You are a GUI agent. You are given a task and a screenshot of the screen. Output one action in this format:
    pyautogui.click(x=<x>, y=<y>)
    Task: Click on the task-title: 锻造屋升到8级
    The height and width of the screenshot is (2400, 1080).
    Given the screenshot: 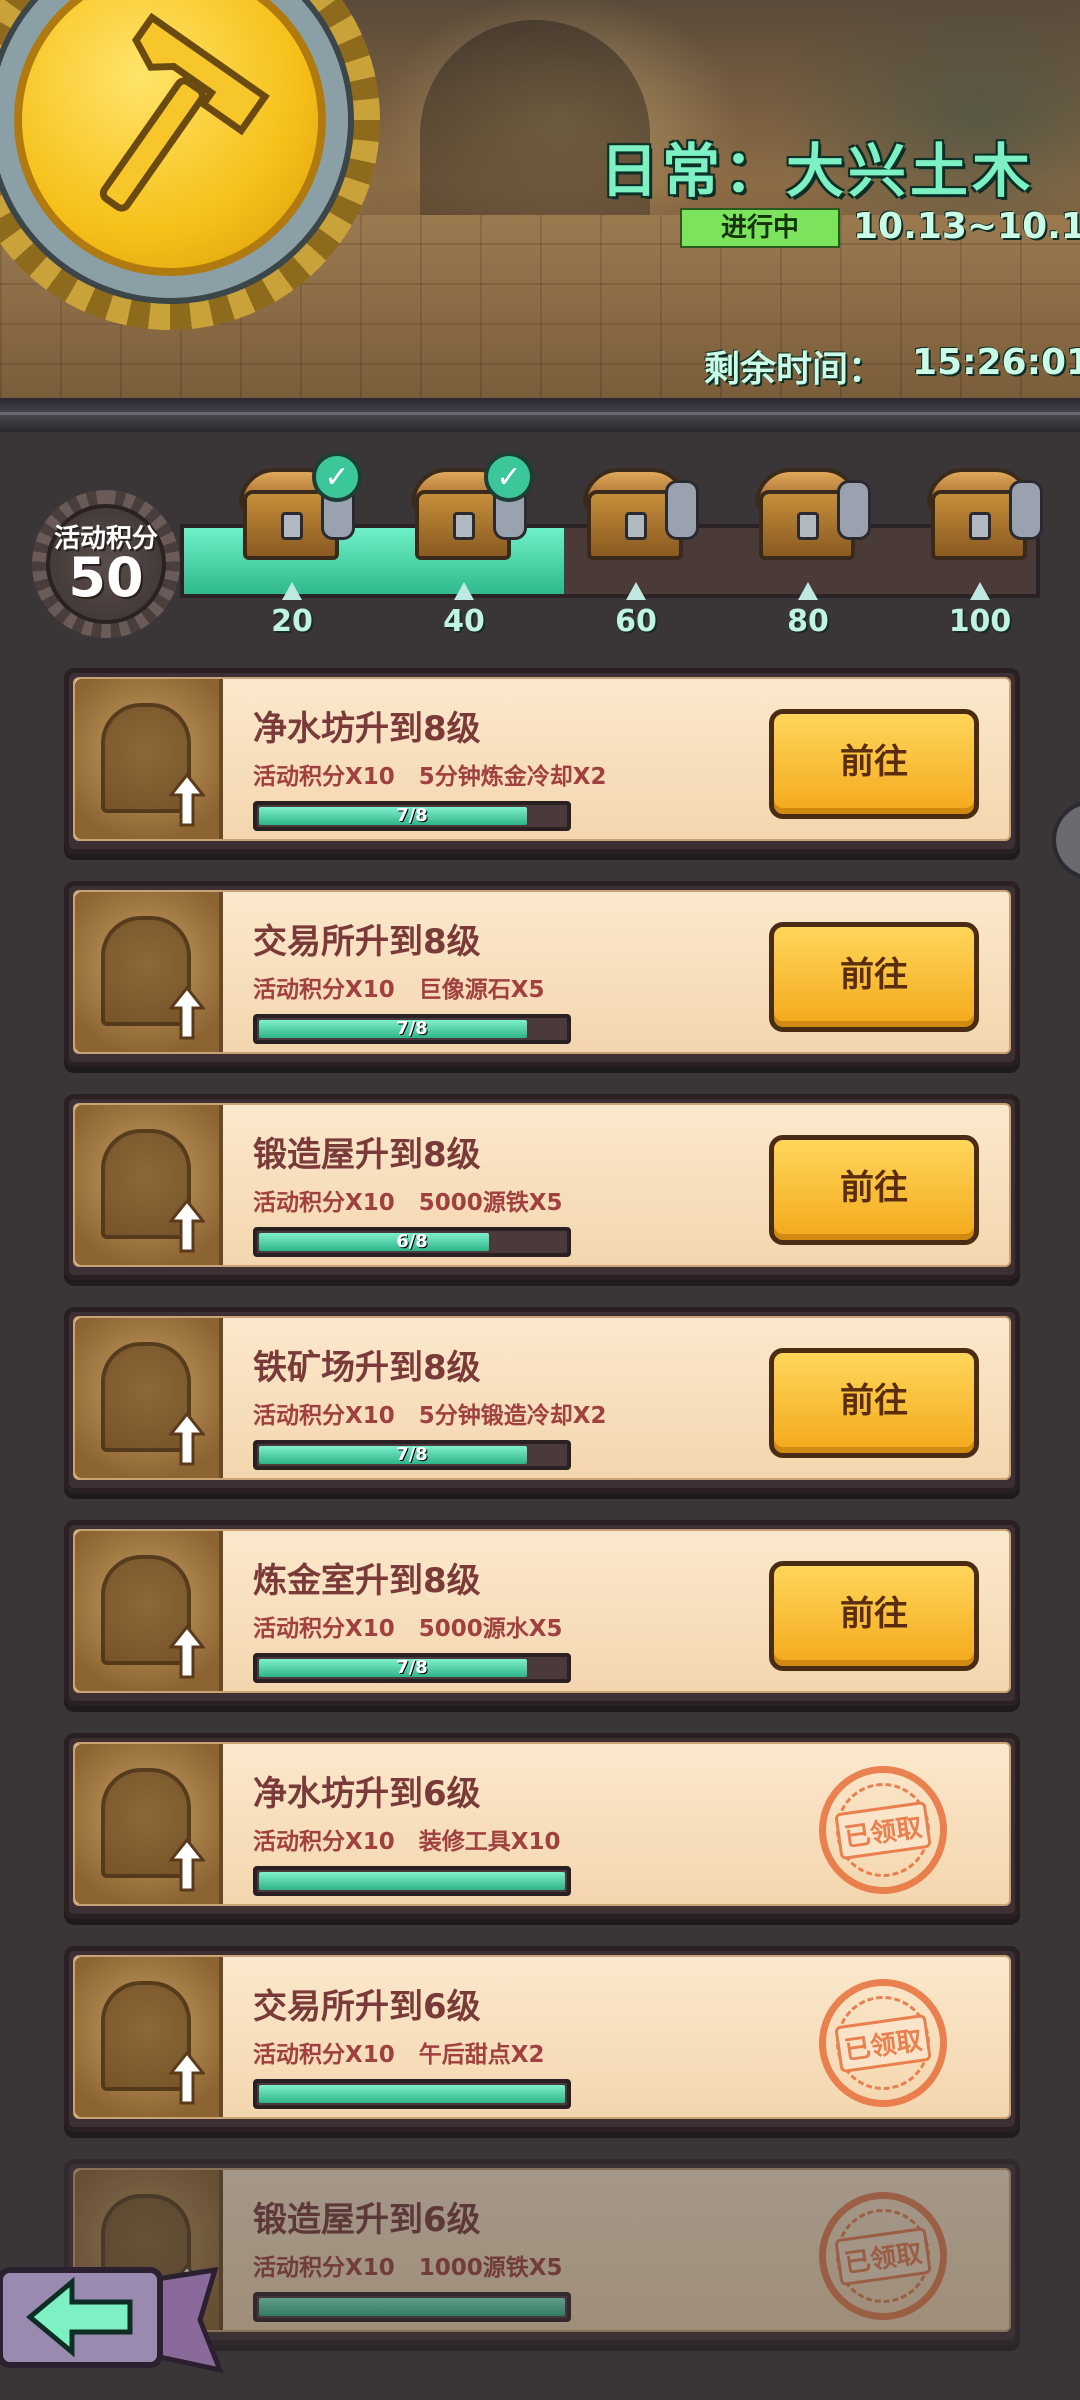 What is the action you would take?
    pyautogui.click(x=367, y=1155)
    